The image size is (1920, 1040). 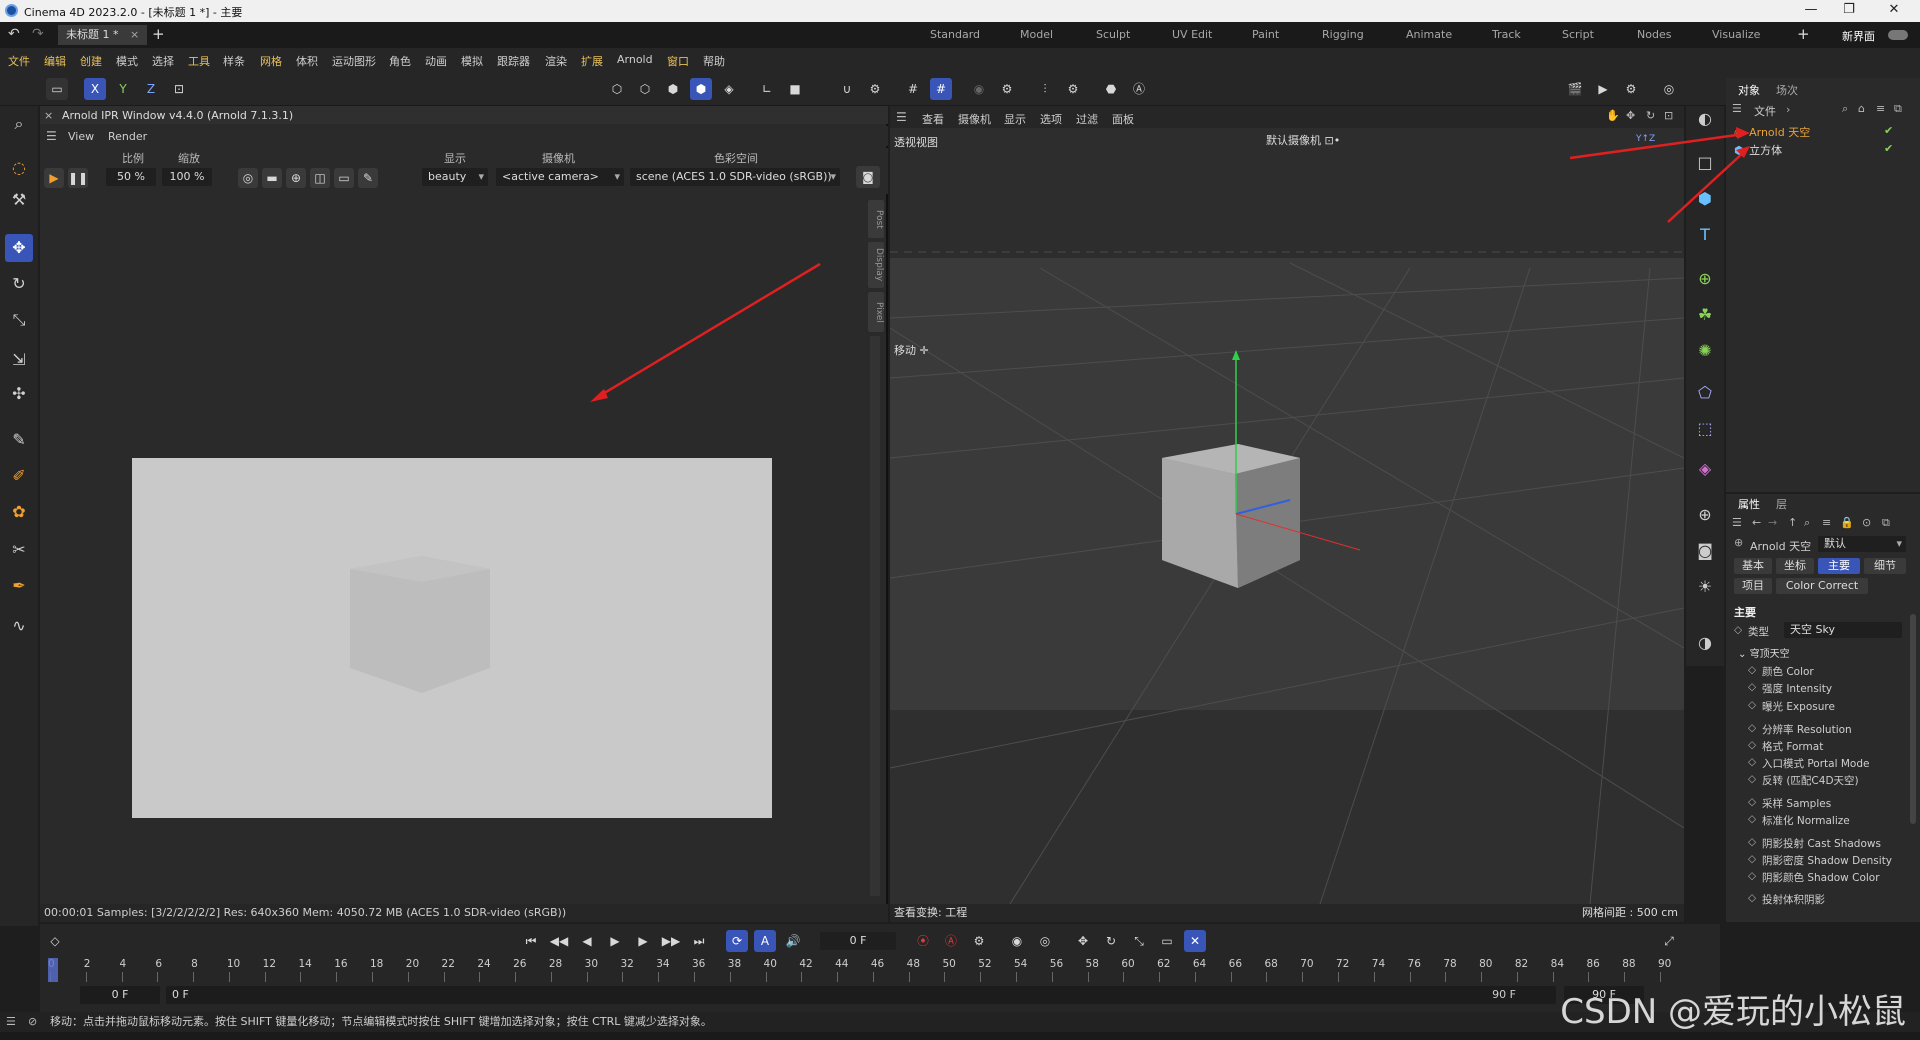 What do you see at coordinates (1195, 941) in the screenshot?
I see `point-level-icon: ✕` at bounding box center [1195, 941].